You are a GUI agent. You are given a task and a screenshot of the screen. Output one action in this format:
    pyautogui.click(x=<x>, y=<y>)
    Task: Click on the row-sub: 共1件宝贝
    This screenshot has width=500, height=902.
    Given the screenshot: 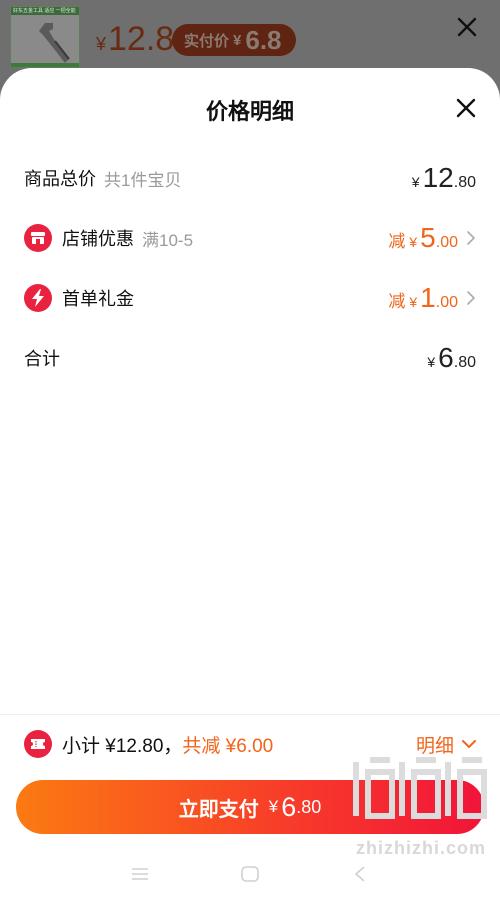 What is the action you would take?
    pyautogui.click(x=143, y=180)
    